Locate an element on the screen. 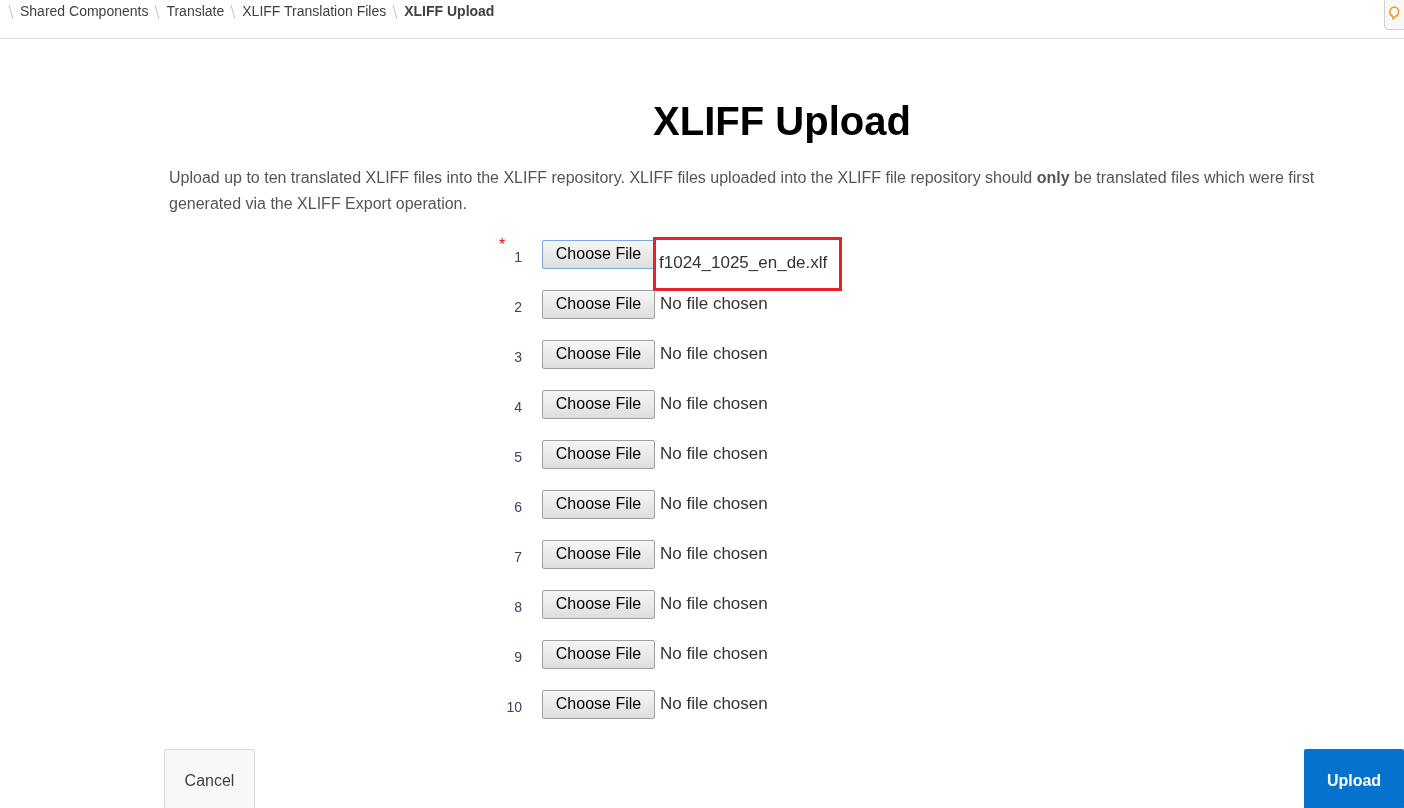  upload-button: Upload is located at coordinates (1354, 778).